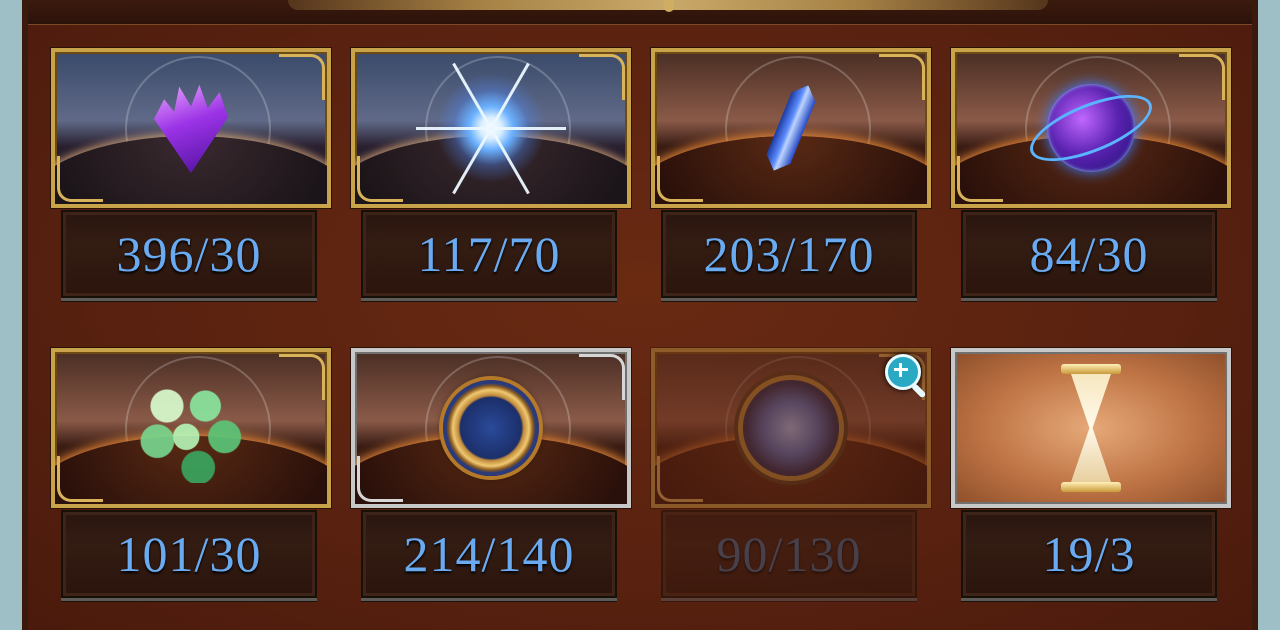  What do you see at coordinates (905, 374) in the screenshot?
I see `zoom-in-icon` at bounding box center [905, 374].